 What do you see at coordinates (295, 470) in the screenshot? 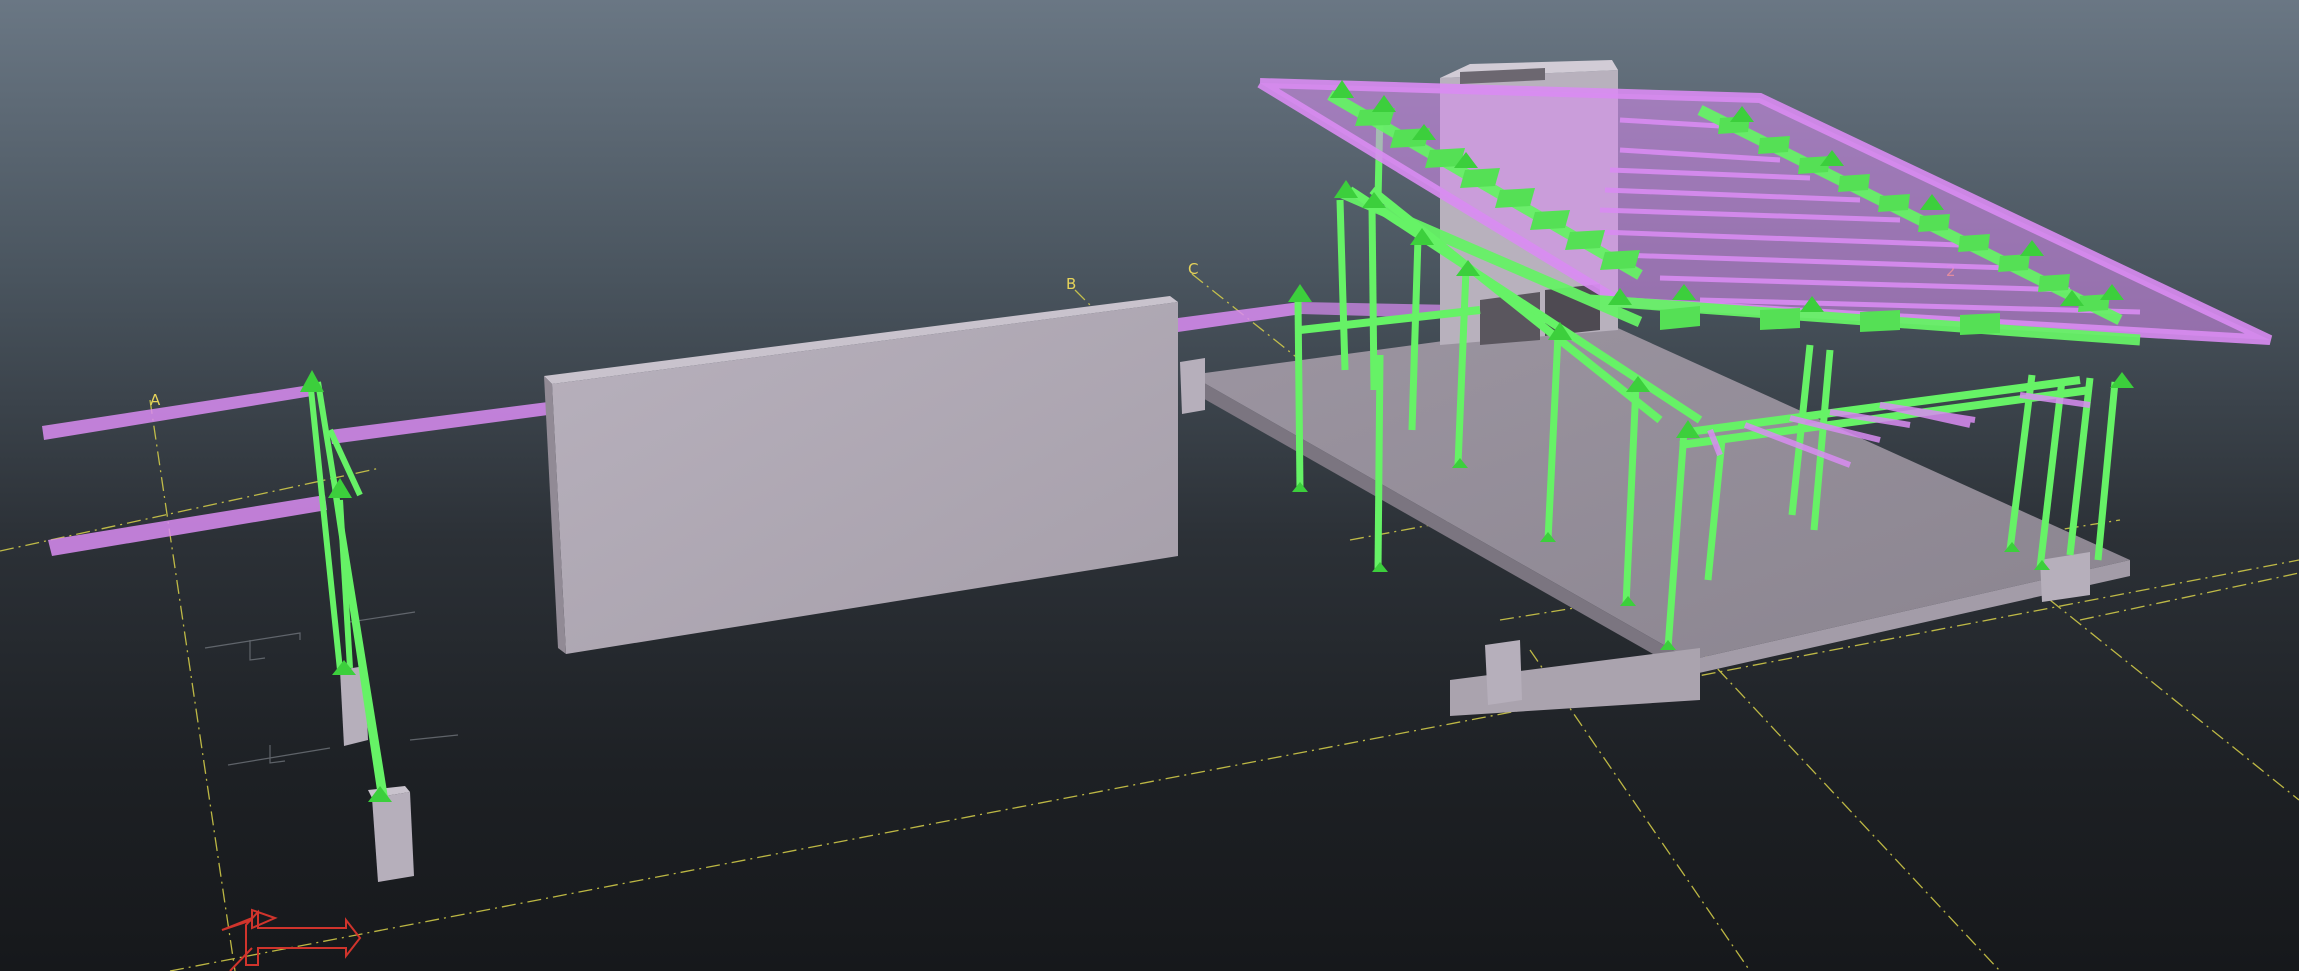
I see `left-beams` at bounding box center [295, 470].